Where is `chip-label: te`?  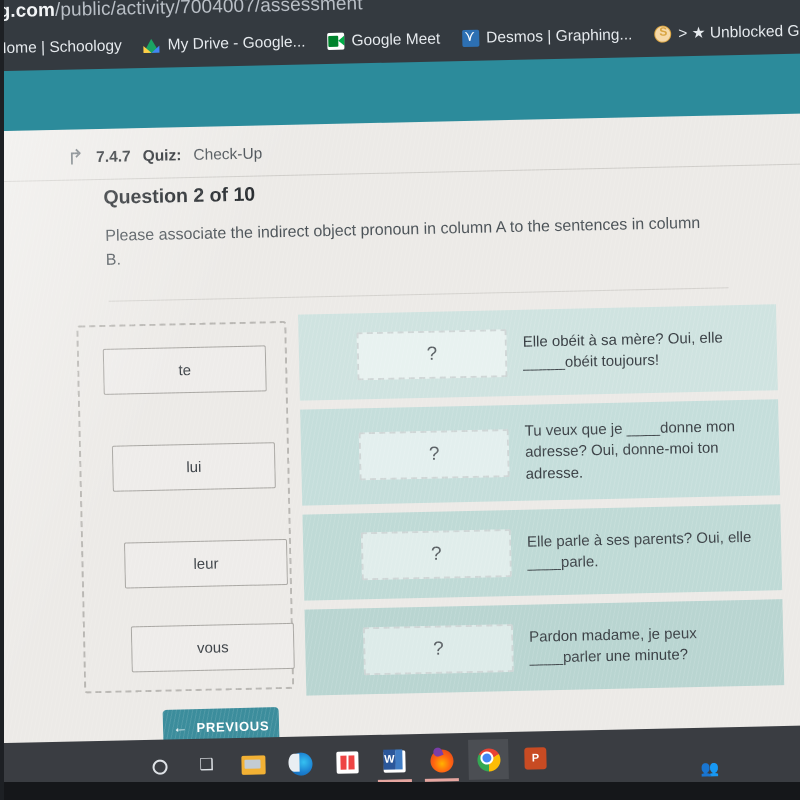
chip-label: te is located at coordinates (185, 370).